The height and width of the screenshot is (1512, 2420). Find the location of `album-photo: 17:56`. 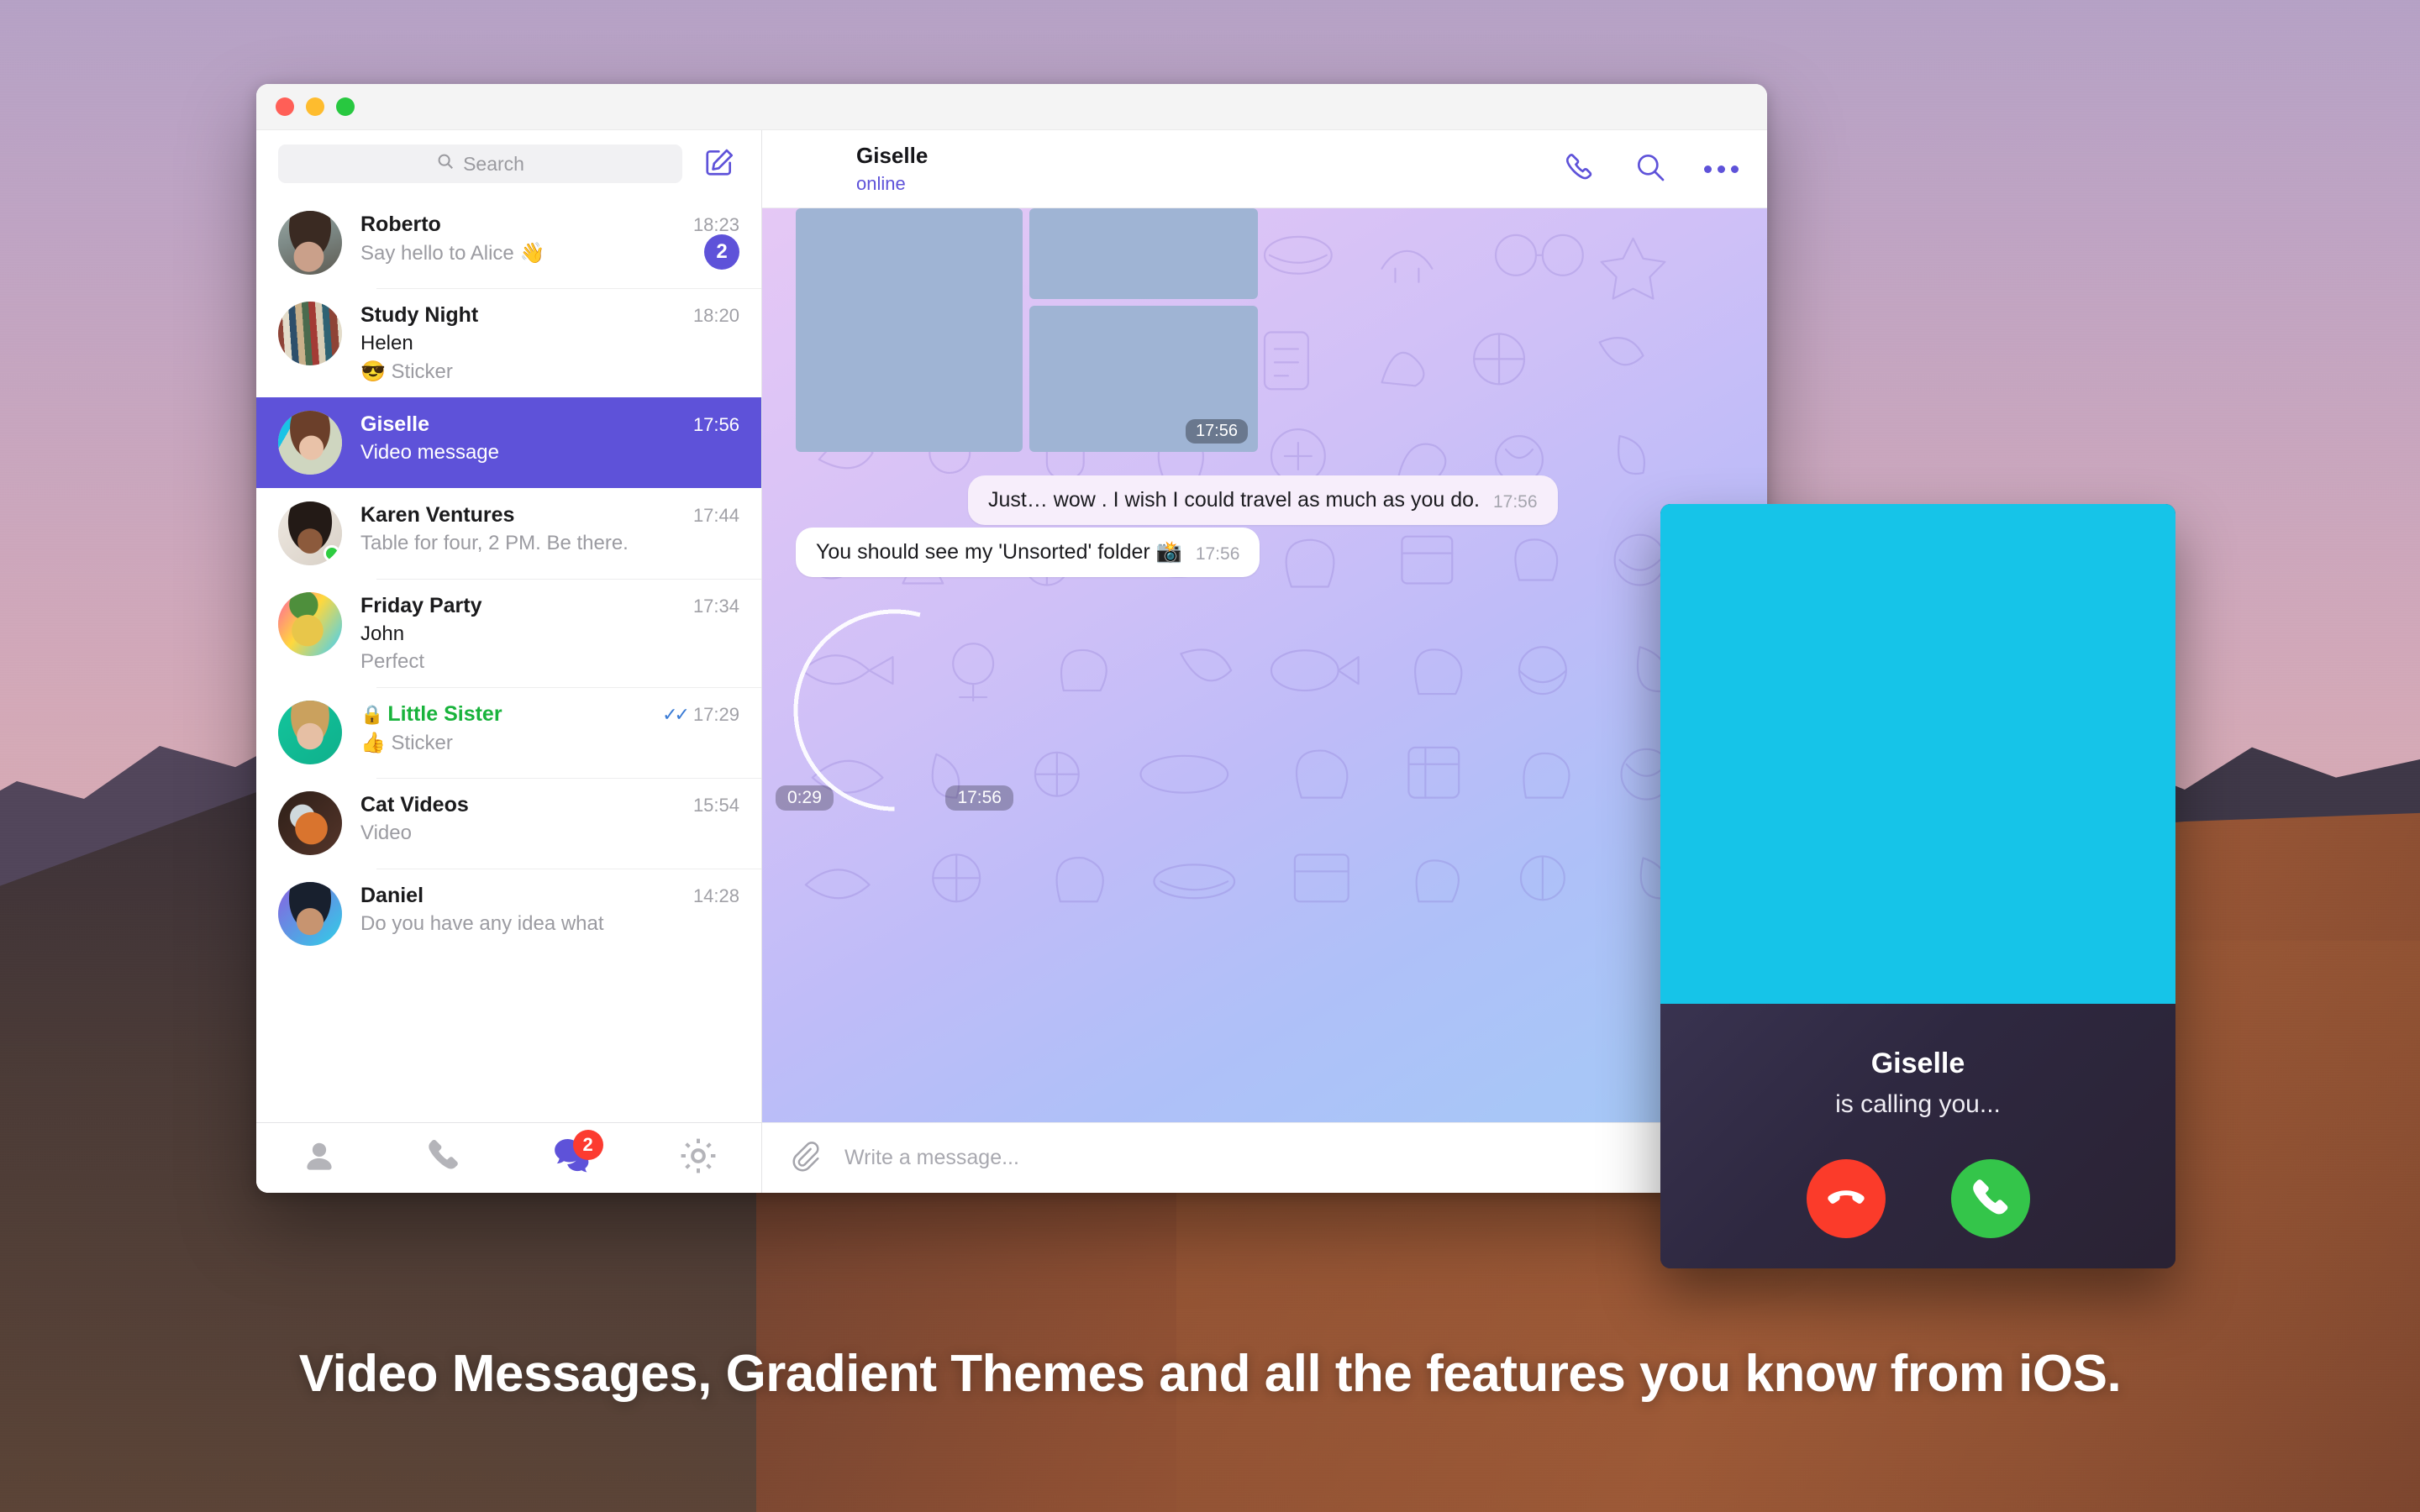

album-photo: 17:56 is located at coordinates (1143, 379).